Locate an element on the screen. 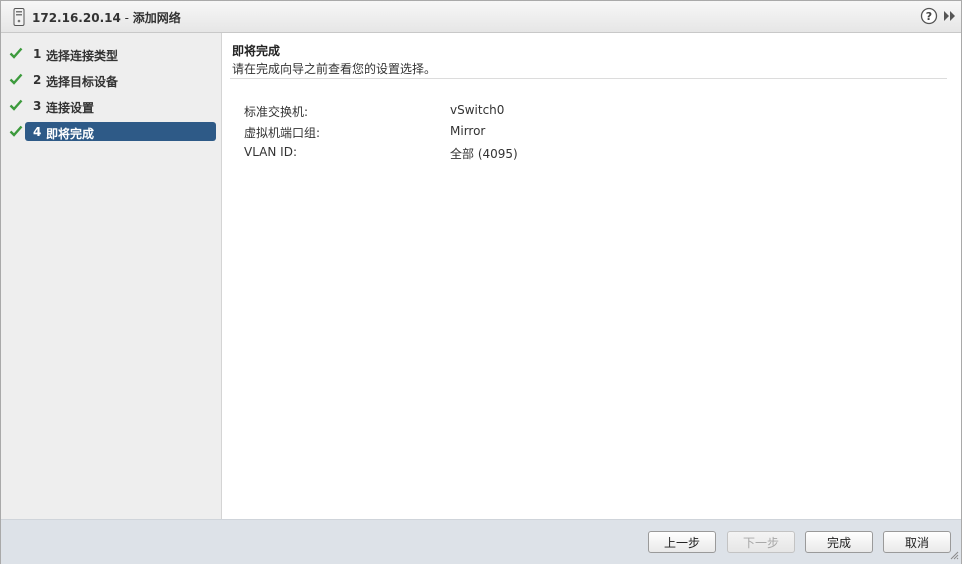 This screenshot has height=564, width=962. wizard-step-2: 2 选择目标设备 is located at coordinates (111, 80).